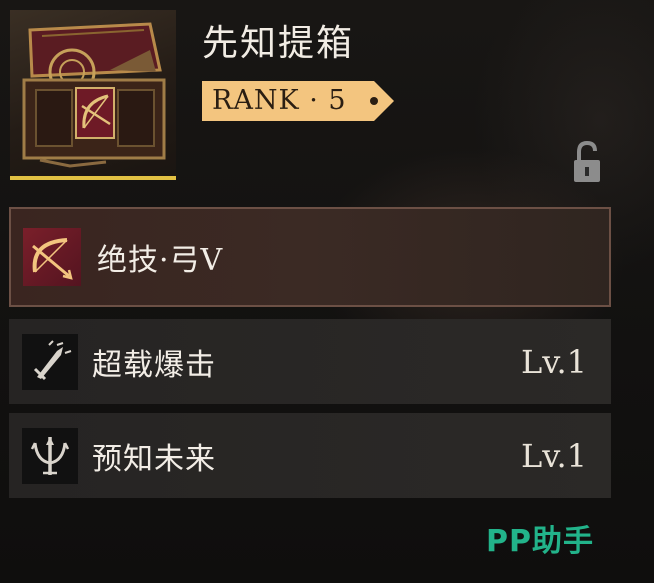 This screenshot has height=583, width=654. I want to click on item-title: 先知提箱, so click(278, 43).